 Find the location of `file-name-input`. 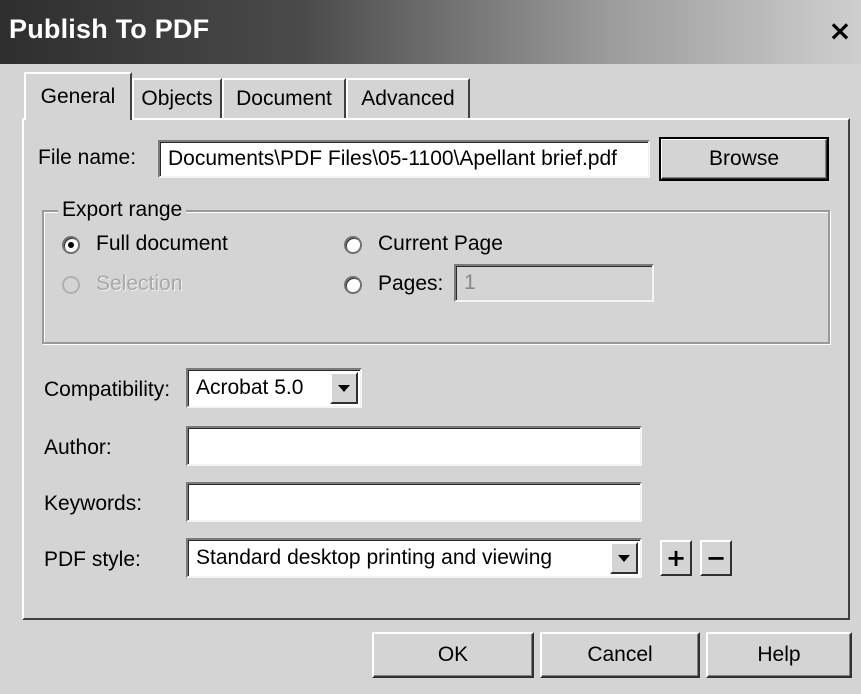

file-name-input is located at coordinates (404, 159).